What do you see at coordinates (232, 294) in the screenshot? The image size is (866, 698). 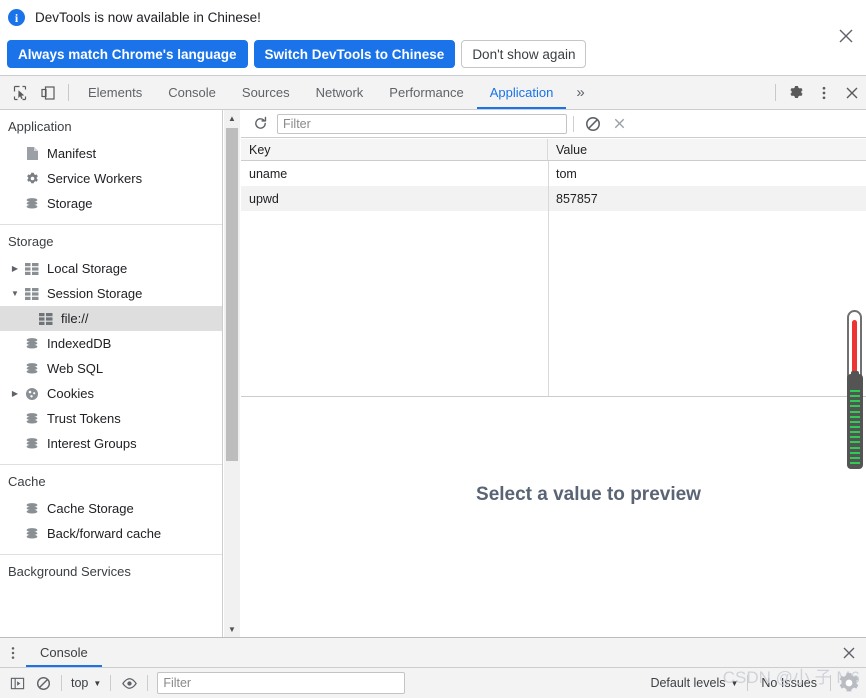 I see `sidebar-scrollbar-thumb` at bounding box center [232, 294].